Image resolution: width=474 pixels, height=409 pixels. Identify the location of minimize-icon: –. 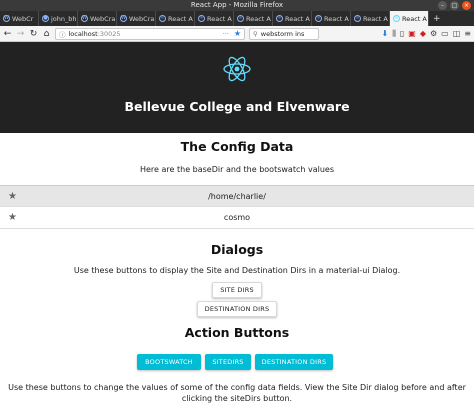
(442, 5).